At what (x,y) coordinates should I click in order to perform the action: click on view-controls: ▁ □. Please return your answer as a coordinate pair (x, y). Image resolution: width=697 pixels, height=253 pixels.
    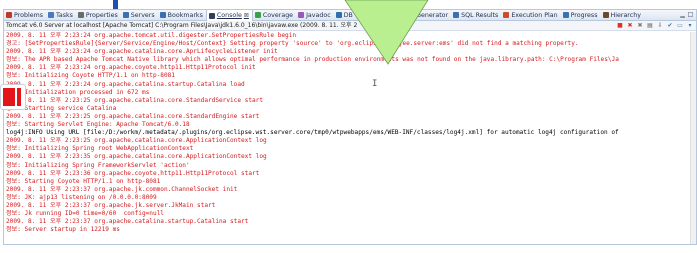
    Looking at the image, I should click on (686, 14).